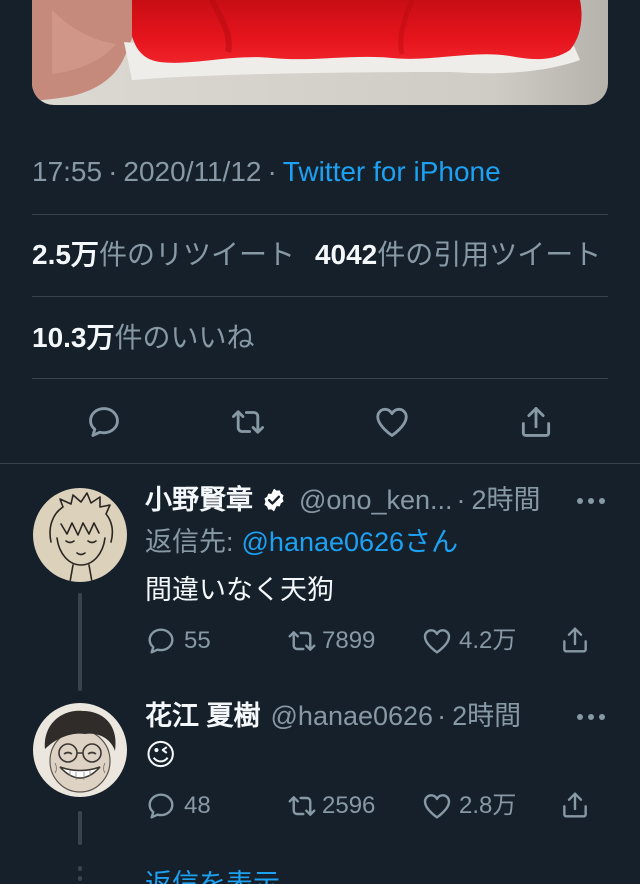 The image size is (640, 884). I want to click on retweets-label: 件のリツイート, so click(196, 254).